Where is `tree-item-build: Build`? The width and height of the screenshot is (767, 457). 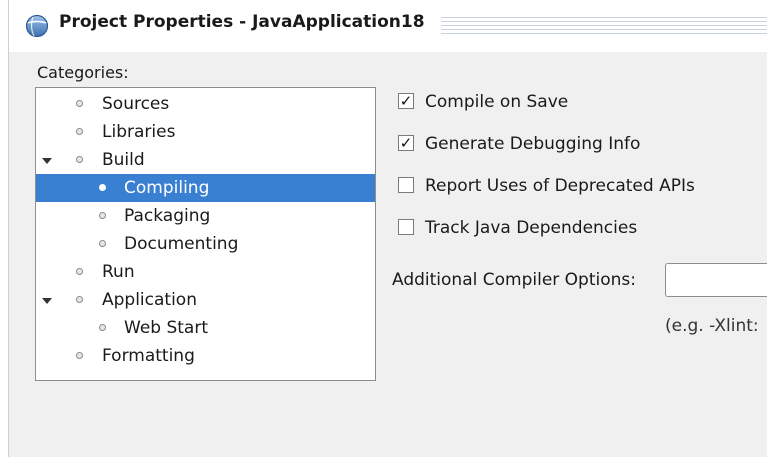 tree-item-build: Build is located at coordinates (205, 160).